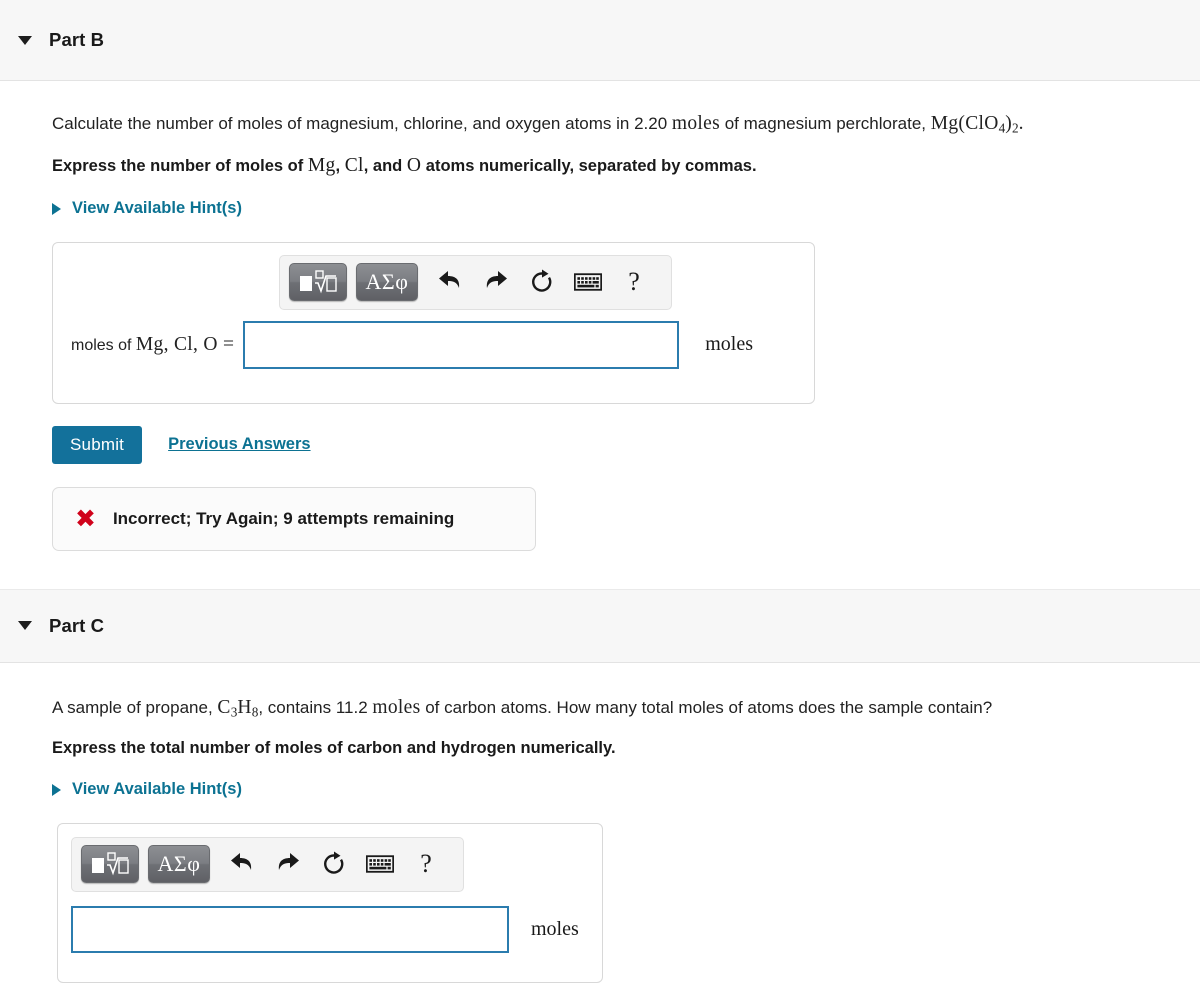 The width and height of the screenshot is (1200, 983). I want to click on part-b-view-hints-link: View Available Hint(s), so click(147, 208).